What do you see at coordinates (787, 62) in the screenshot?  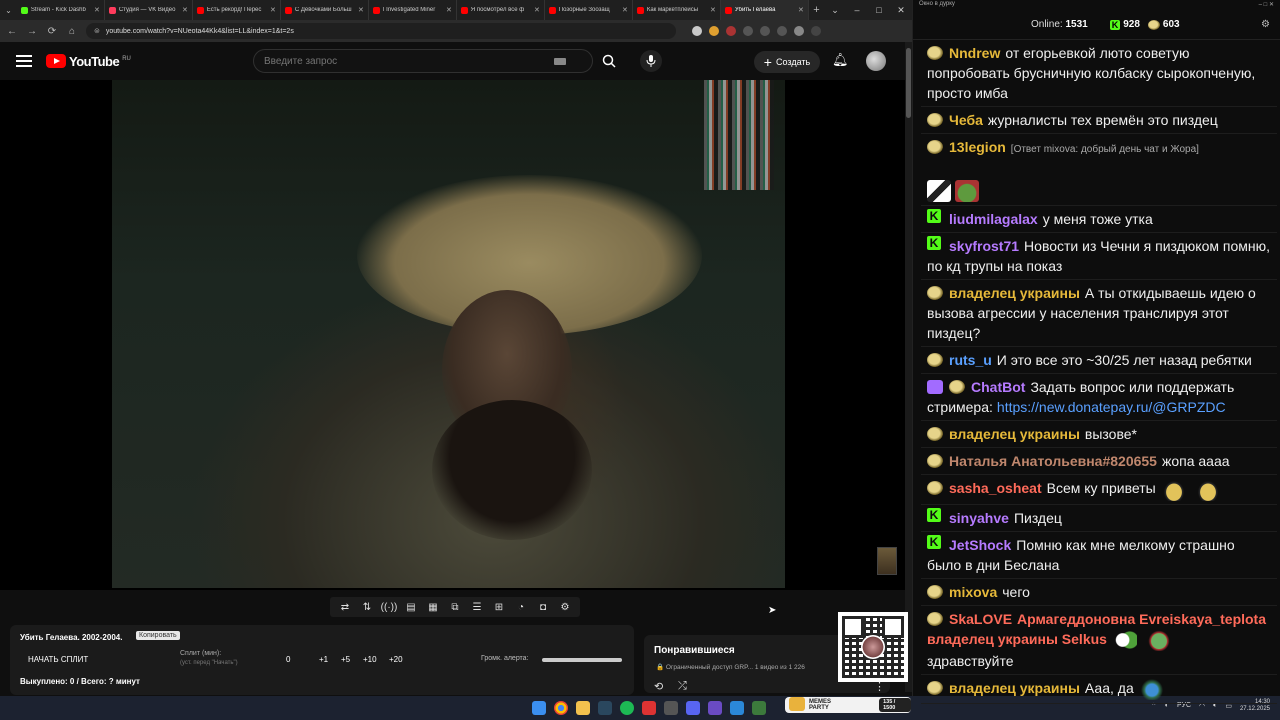 I see `create-button: + Создать` at bounding box center [787, 62].